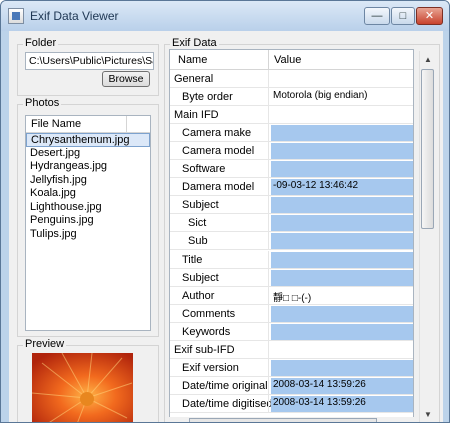 Image resolution: width=450 pixels, height=423 pixels. What do you see at coordinates (204, 169) in the screenshot?
I see `exif-row-name: Software` at bounding box center [204, 169].